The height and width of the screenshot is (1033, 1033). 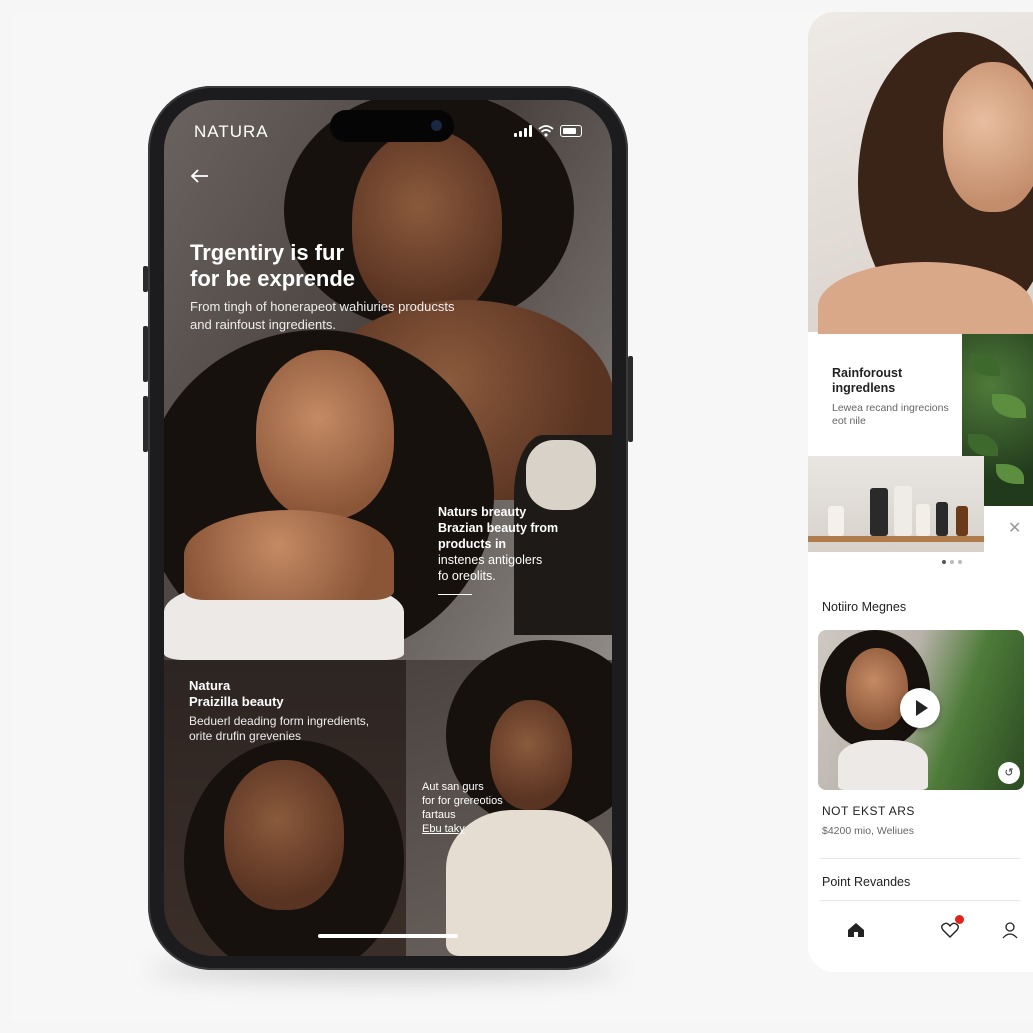 I want to click on bottom-right-line2: for for grereotios, so click(x=462, y=801).